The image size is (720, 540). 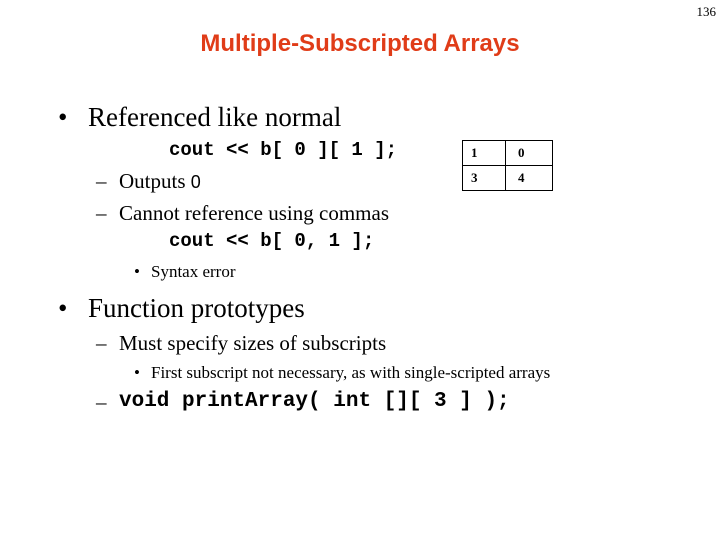 What do you see at coordinates (484, 178) in the screenshot?
I see `table-cell: 3` at bounding box center [484, 178].